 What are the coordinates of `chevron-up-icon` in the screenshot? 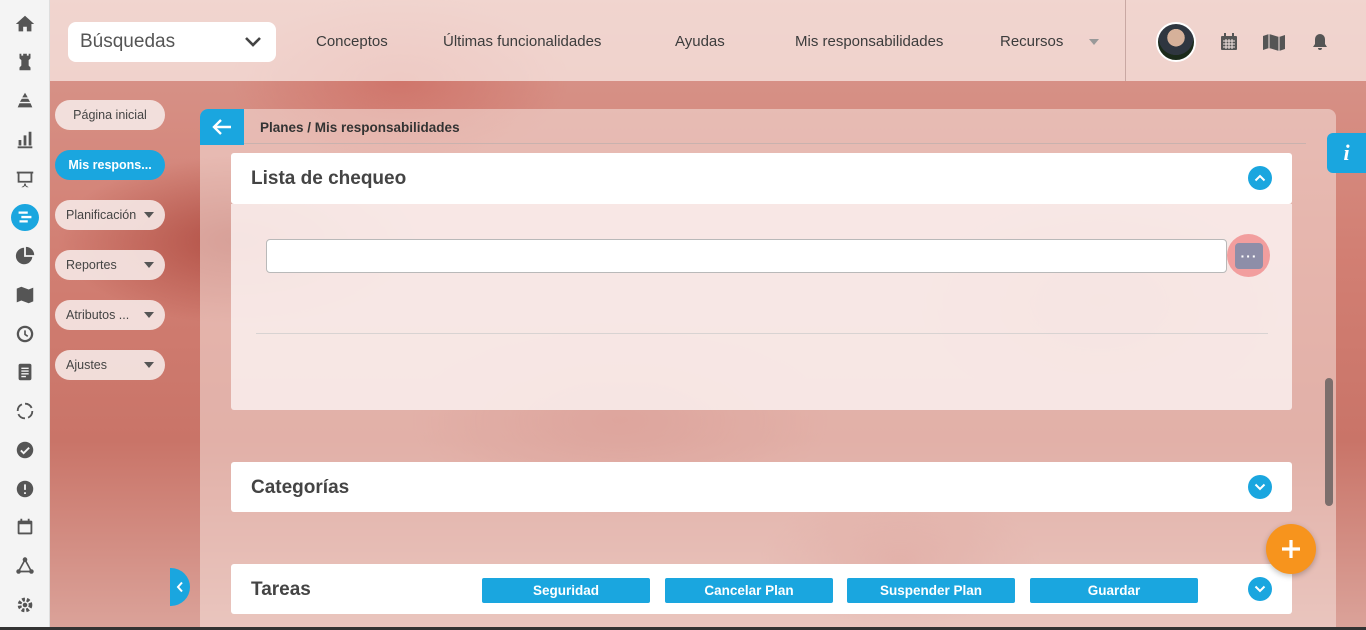 It's located at (1260, 178).